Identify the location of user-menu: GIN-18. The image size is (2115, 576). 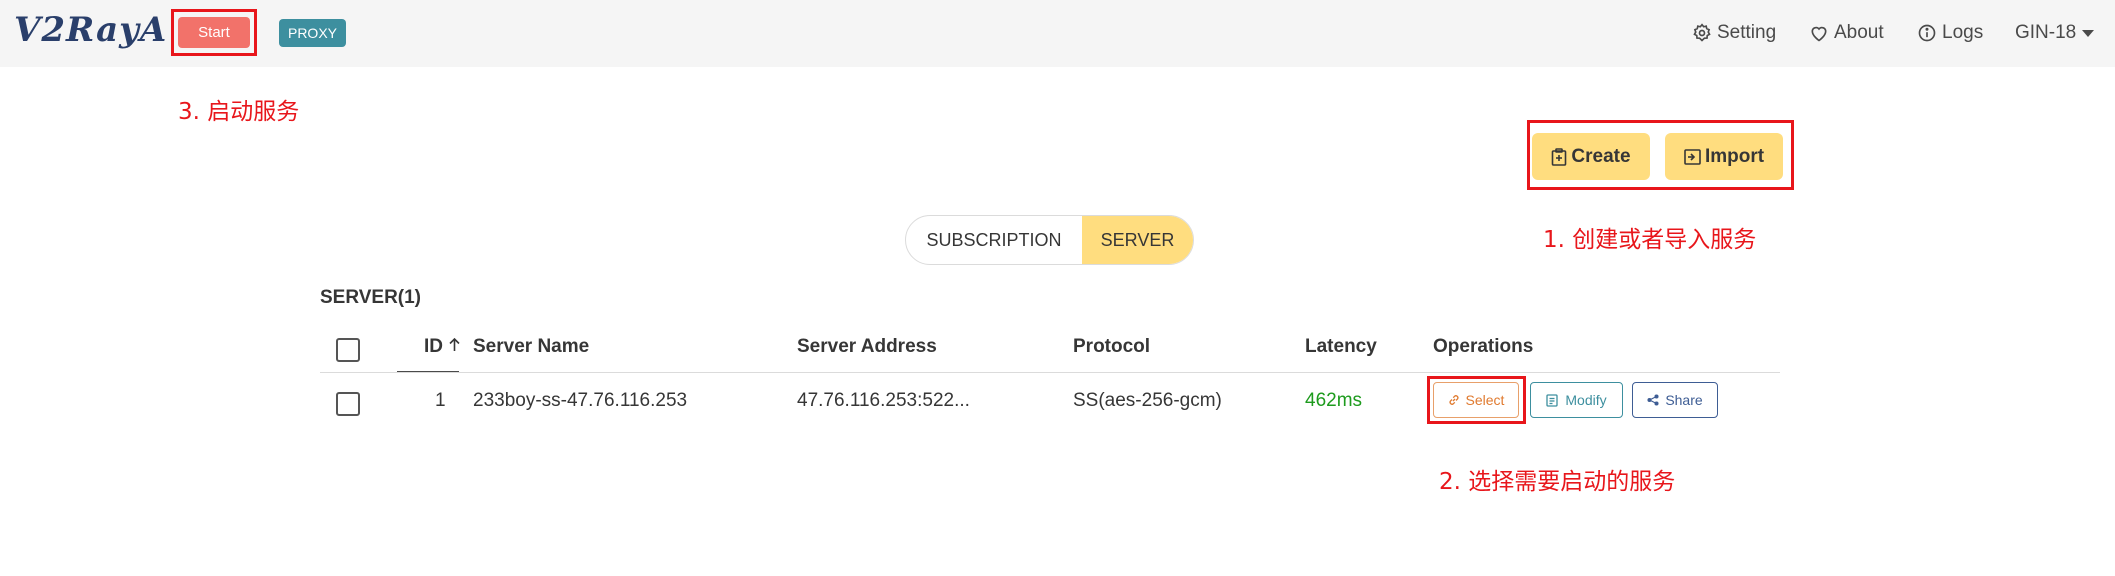
(2055, 33).